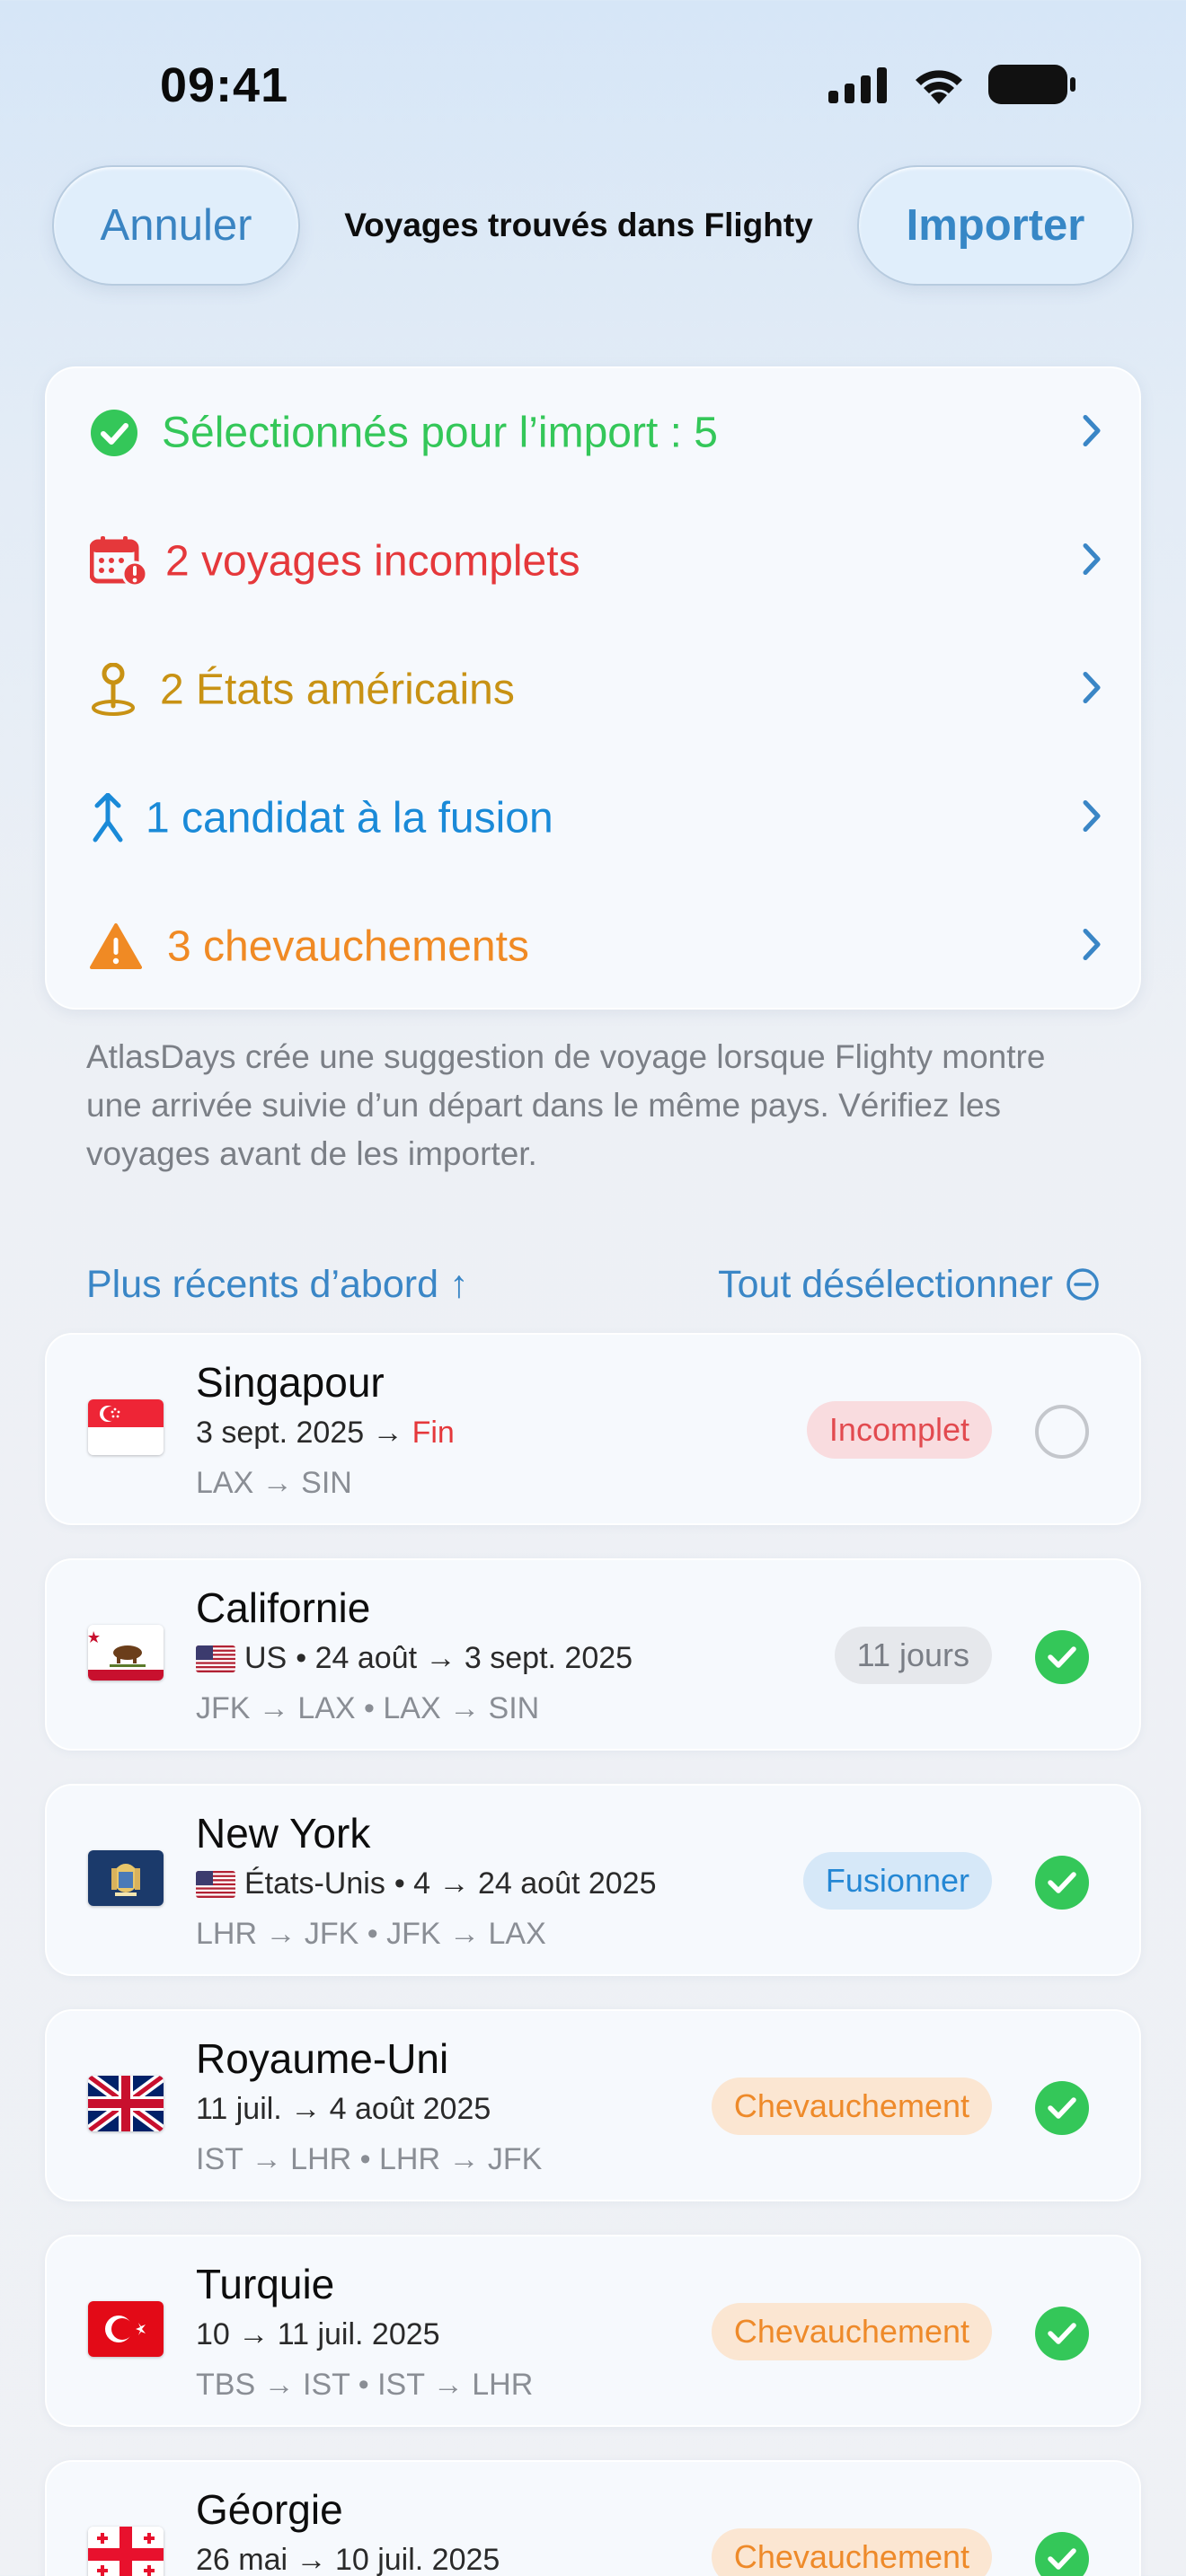 Image resolution: width=1186 pixels, height=2576 pixels. Describe the element at coordinates (1083, 1284) in the screenshot. I see `minus-circle-icon` at that location.